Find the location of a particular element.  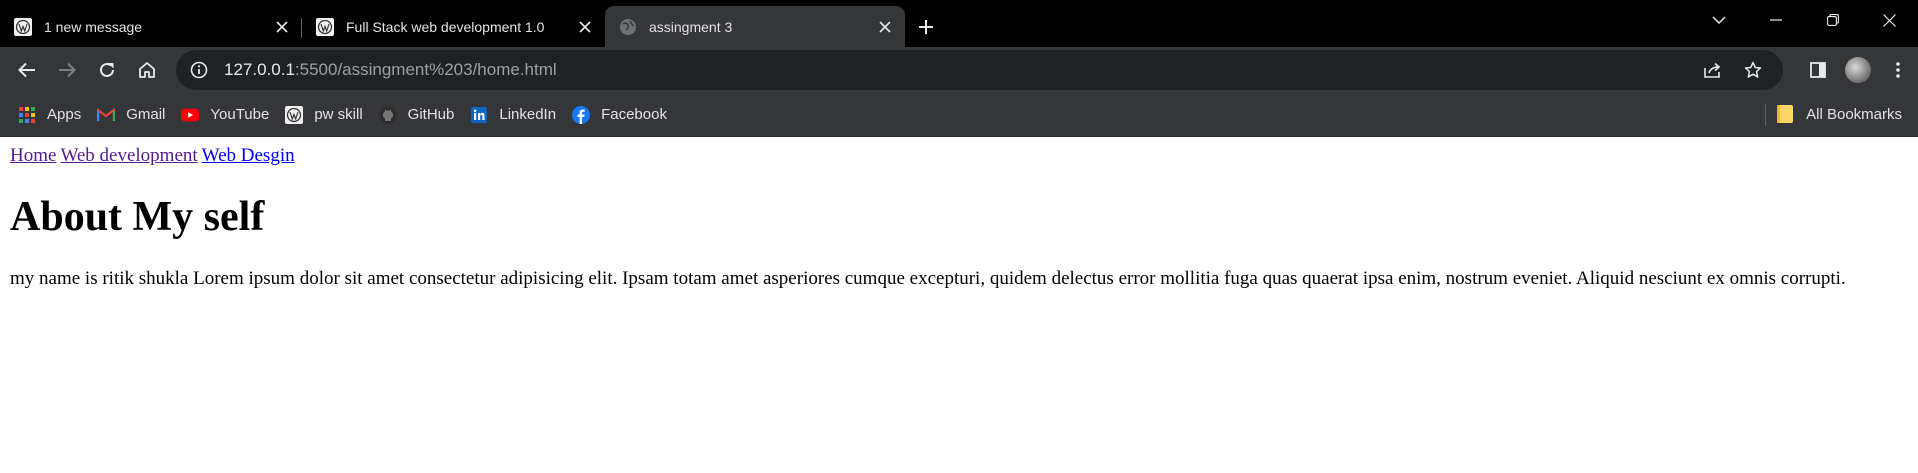

reload-icon is located at coordinates (107, 69).